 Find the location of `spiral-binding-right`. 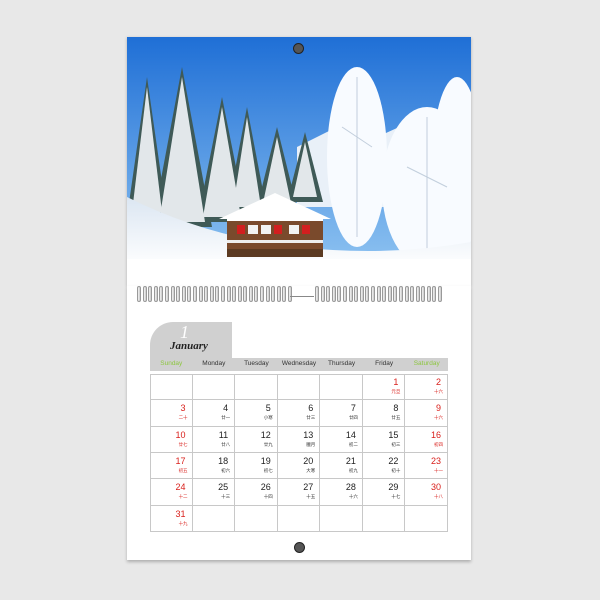

spiral-binding-right is located at coordinates (379, 295).